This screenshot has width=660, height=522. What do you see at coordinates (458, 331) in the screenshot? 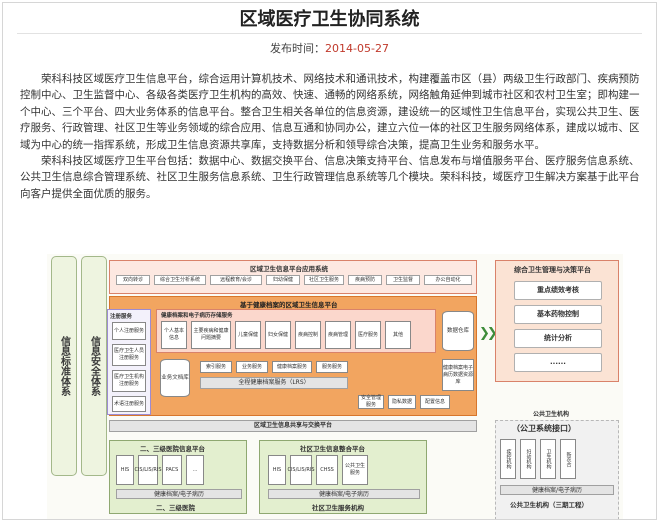
I see `data-warehouse-cylinder: 数据仓库` at bounding box center [458, 331].